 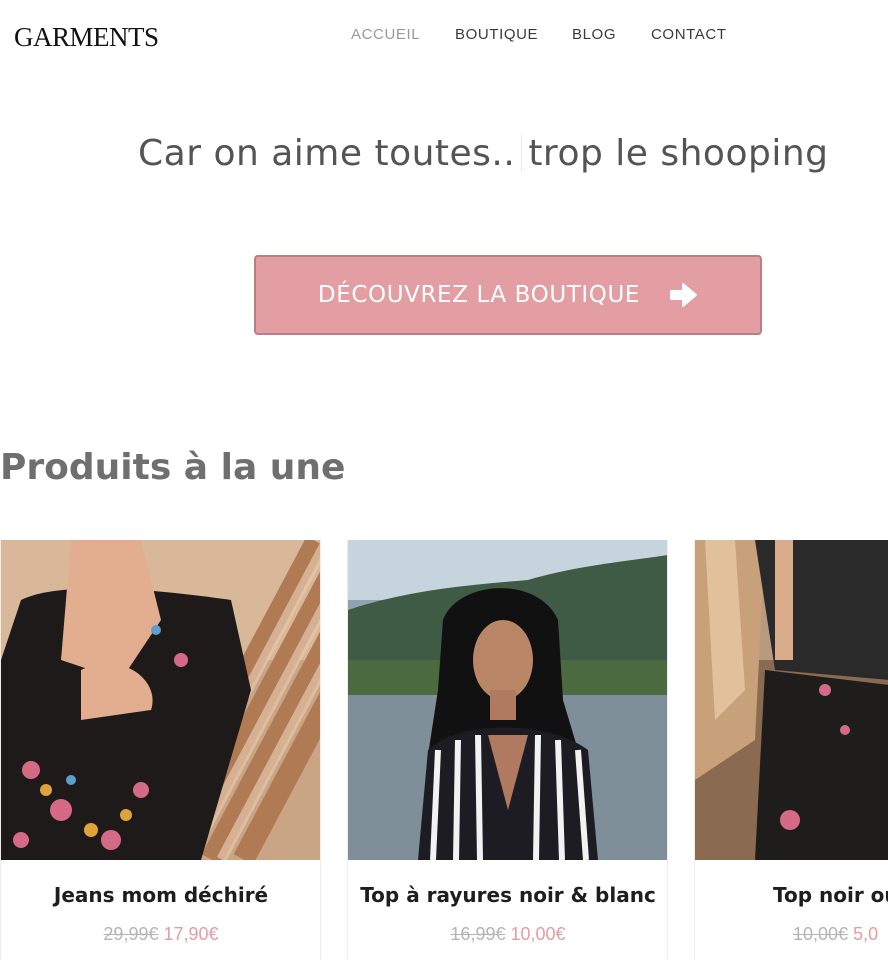 What do you see at coordinates (830, 895) in the screenshot?
I see `product-name: Top noir ou` at bounding box center [830, 895].